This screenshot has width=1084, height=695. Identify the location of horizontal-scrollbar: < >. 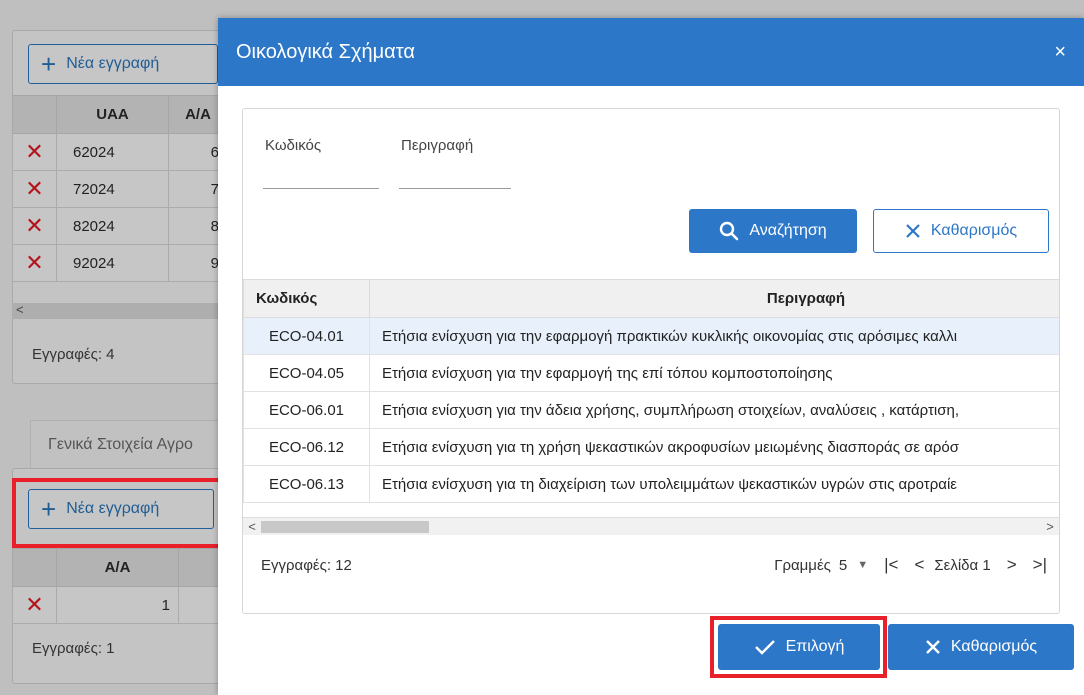
(651, 526).